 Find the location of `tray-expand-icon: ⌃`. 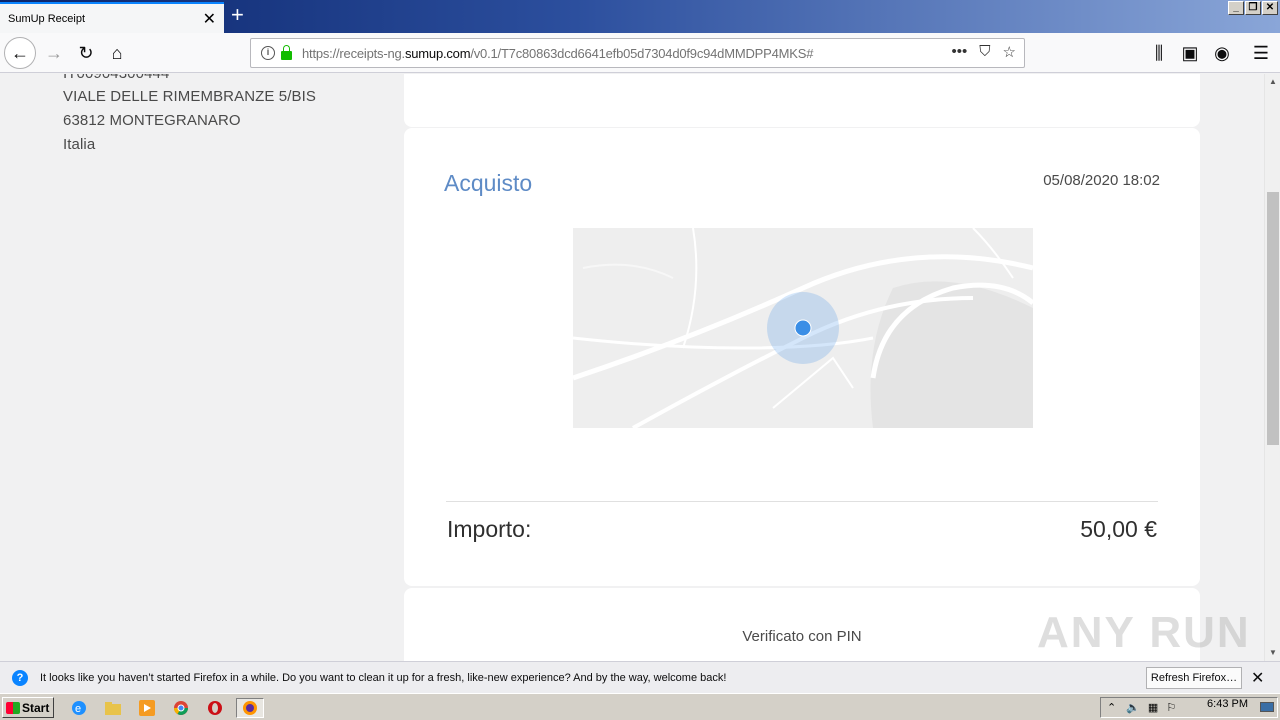

tray-expand-icon: ⌃ is located at coordinates (1111, 707).